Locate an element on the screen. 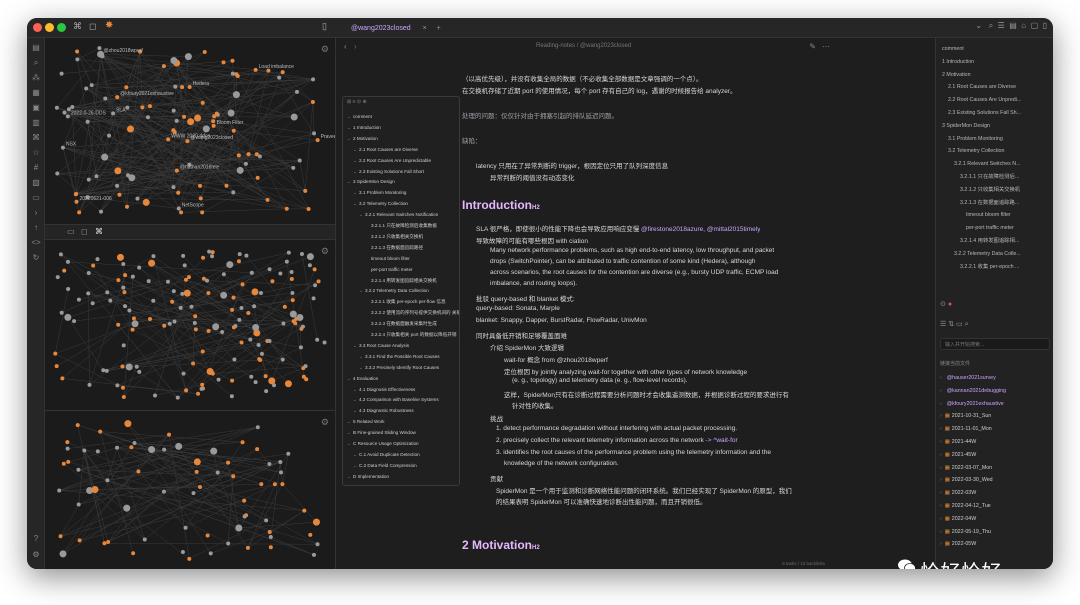 Image resolution: width=1080 pixels, height=605 pixels. outline-item: timeout bloom filter is located at coordinates (996, 215).